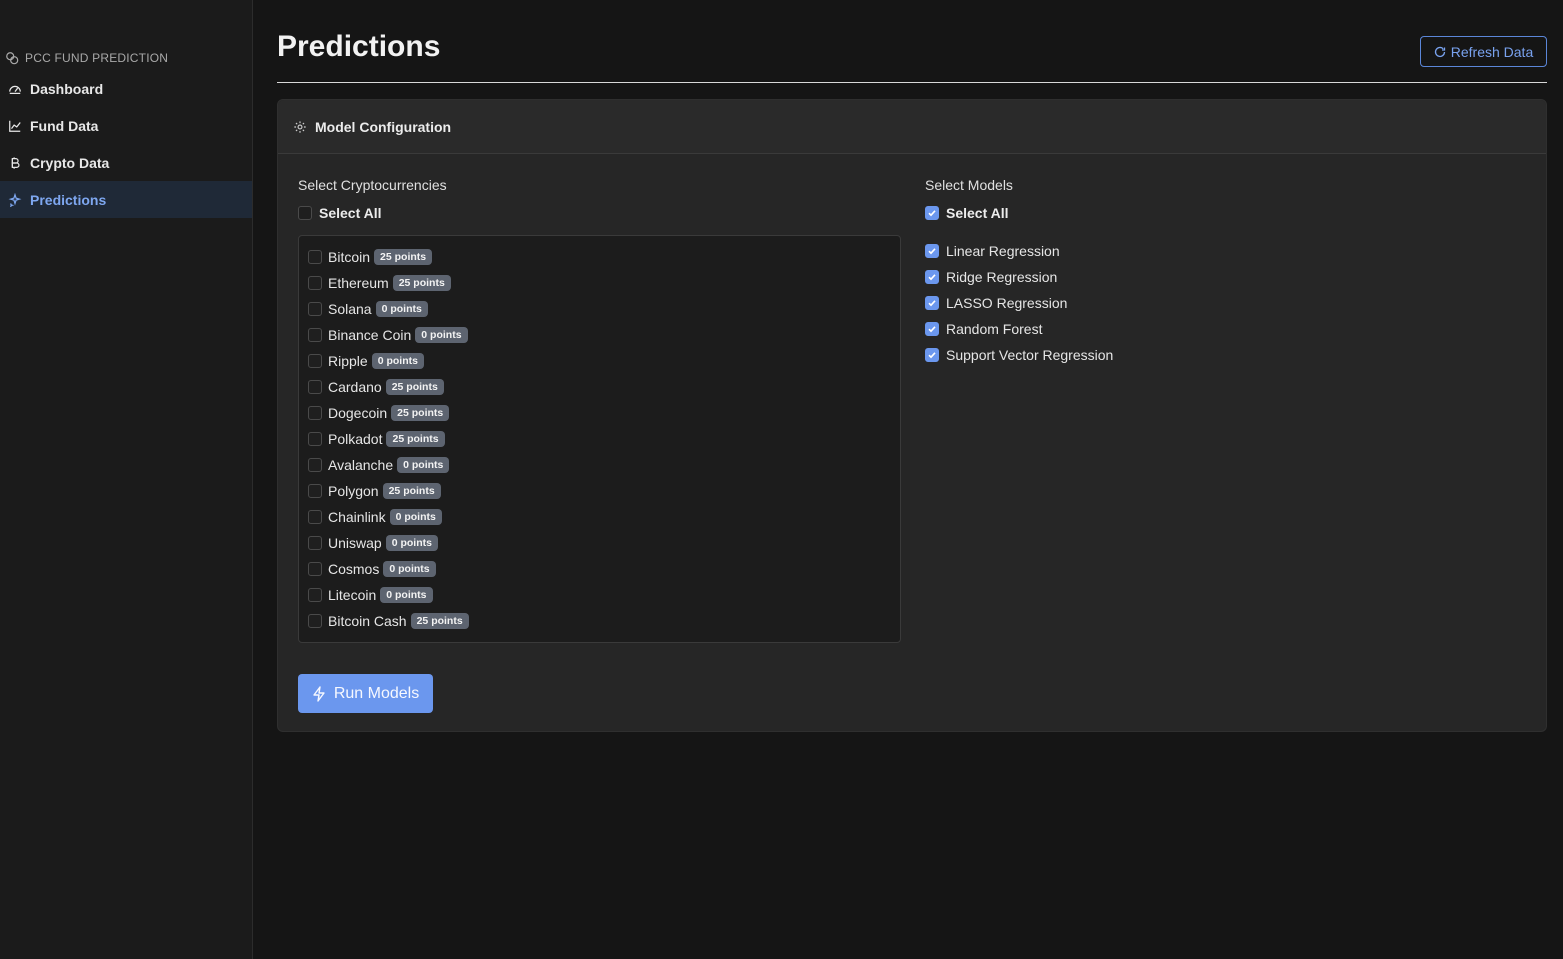  What do you see at coordinates (383, 126) in the screenshot?
I see `card-title: Model Configuration` at bounding box center [383, 126].